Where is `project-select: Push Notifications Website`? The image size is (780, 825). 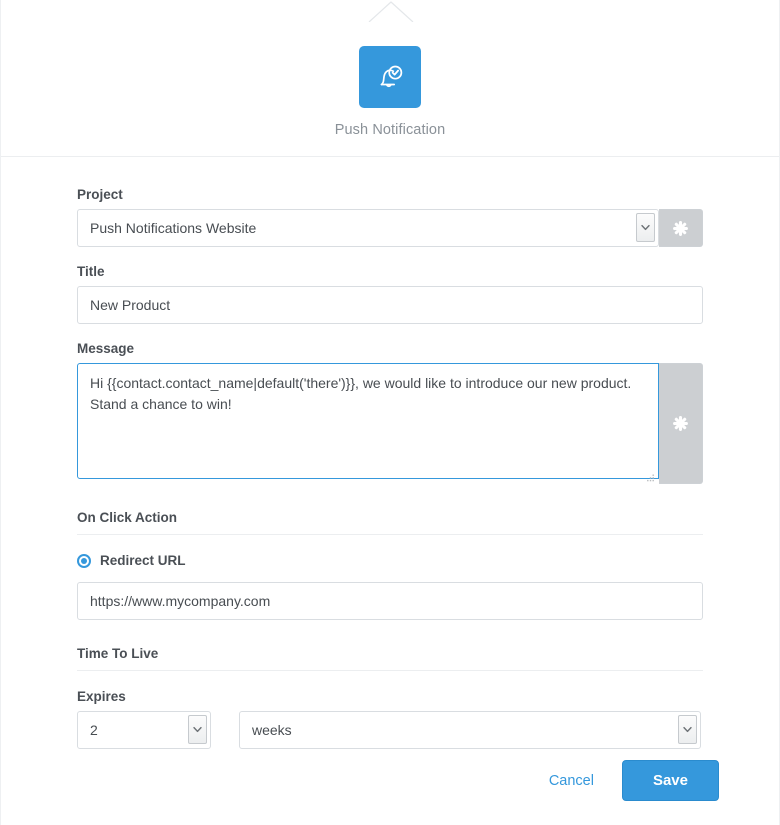
project-select: Push Notifications Website is located at coordinates (368, 228).